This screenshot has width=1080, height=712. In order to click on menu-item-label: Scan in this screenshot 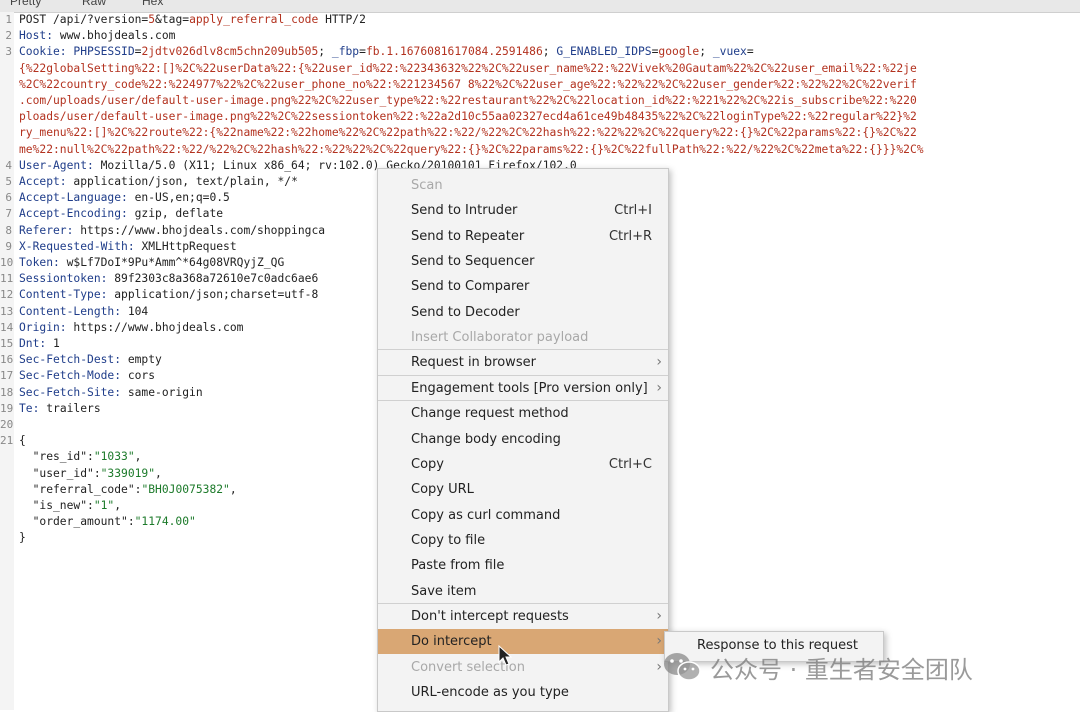, I will do `click(427, 185)`.